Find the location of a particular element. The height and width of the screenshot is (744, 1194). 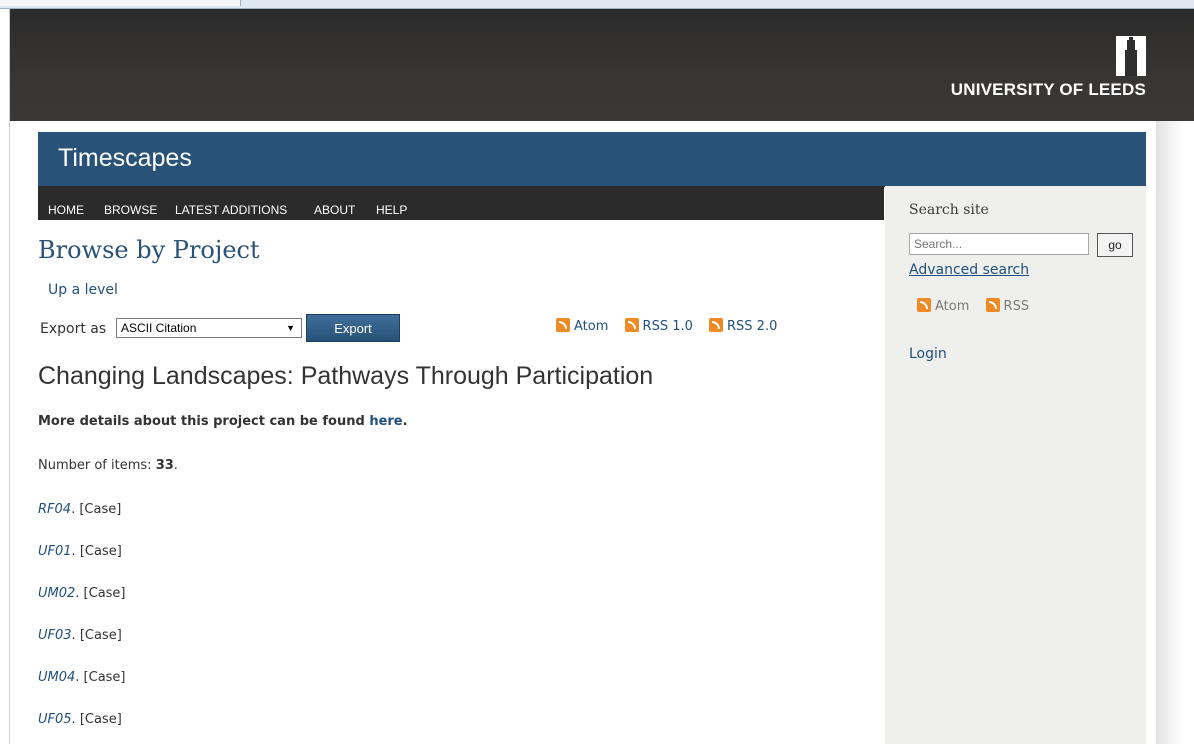

item-link: UF01 is located at coordinates (55, 551).